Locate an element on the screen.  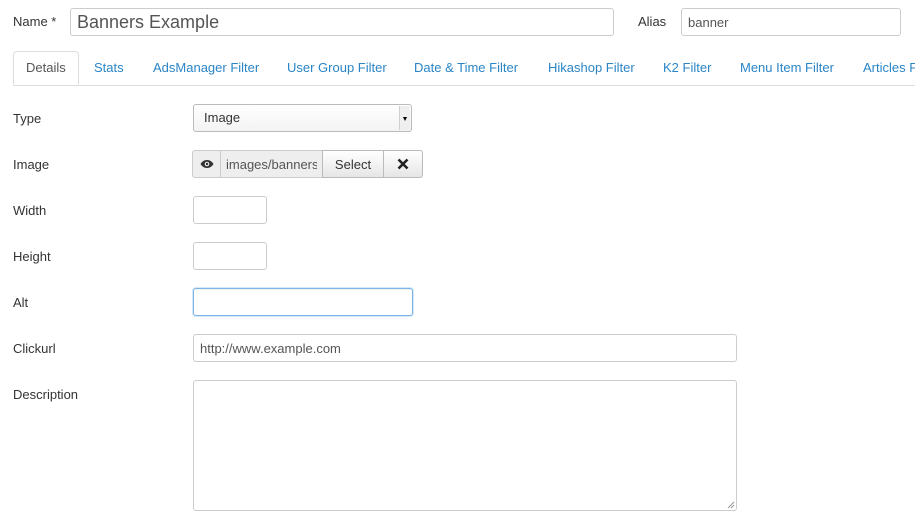
select-image-button: Select is located at coordinates (353, 164).